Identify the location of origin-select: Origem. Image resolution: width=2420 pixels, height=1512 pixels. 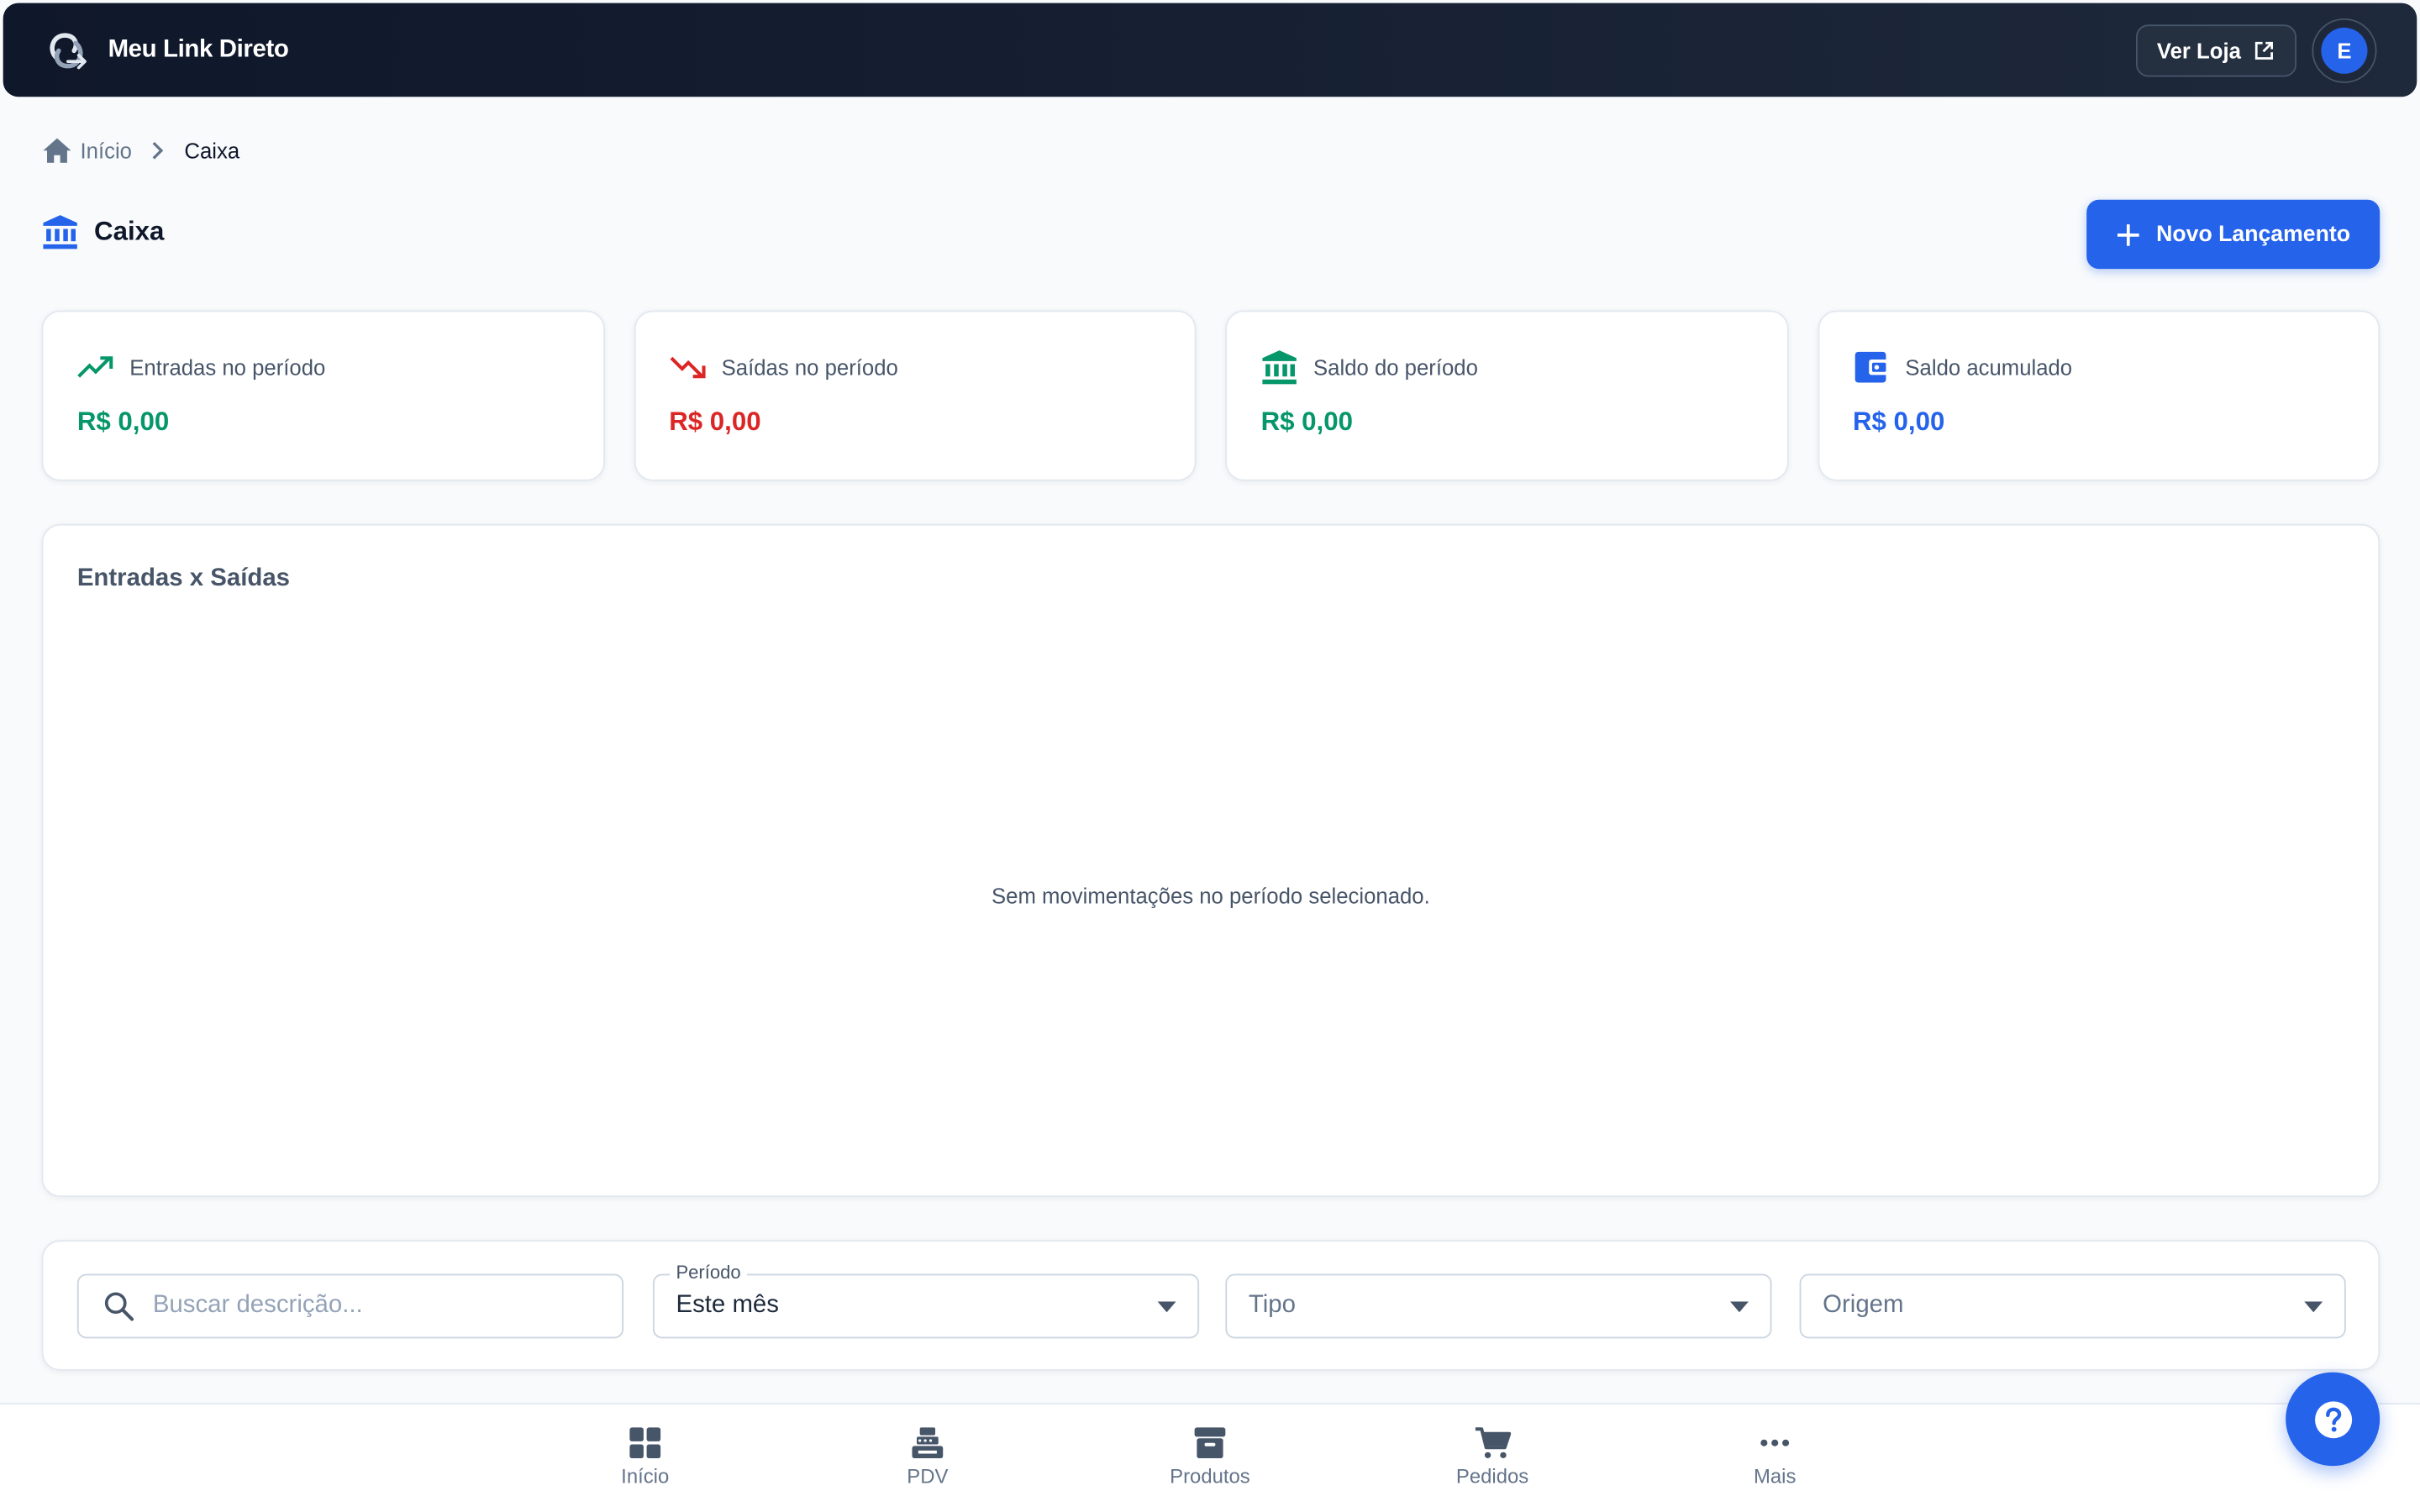
(2072, 1306).